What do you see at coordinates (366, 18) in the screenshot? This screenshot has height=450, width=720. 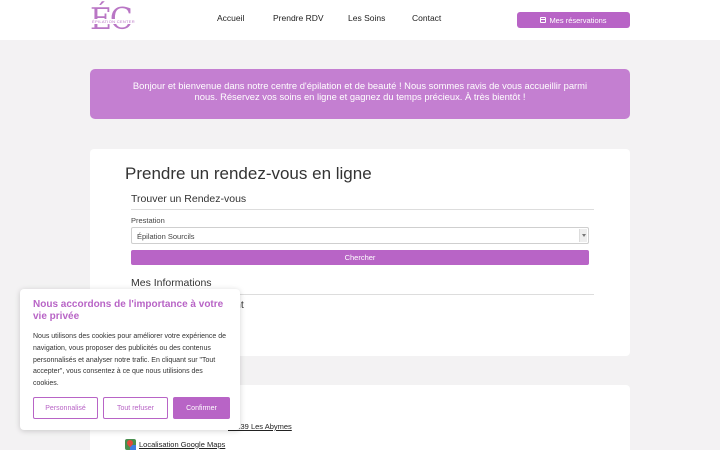 I see `nav-les-soins: Les Soins` at bounding box center [366, 18].